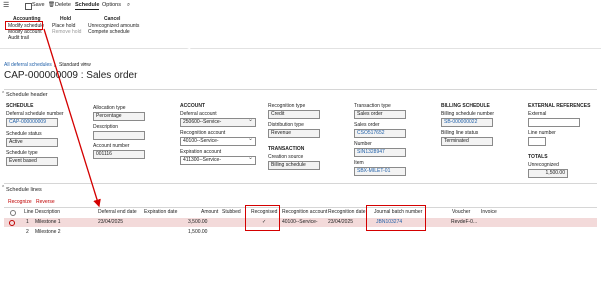 This screenshot has height=300, width=601. What do you see at coordinates (72, 118) in the screenshot?
I see `annotation-arrow` at bounding box center [72, 118].